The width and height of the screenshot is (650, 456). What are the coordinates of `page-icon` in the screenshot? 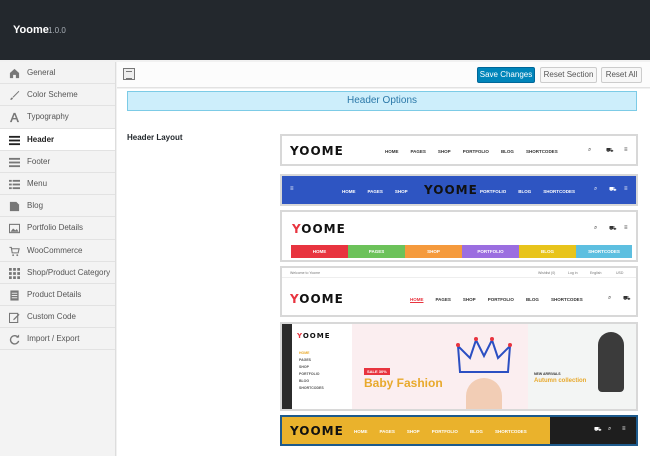 It's located at (14, 295).